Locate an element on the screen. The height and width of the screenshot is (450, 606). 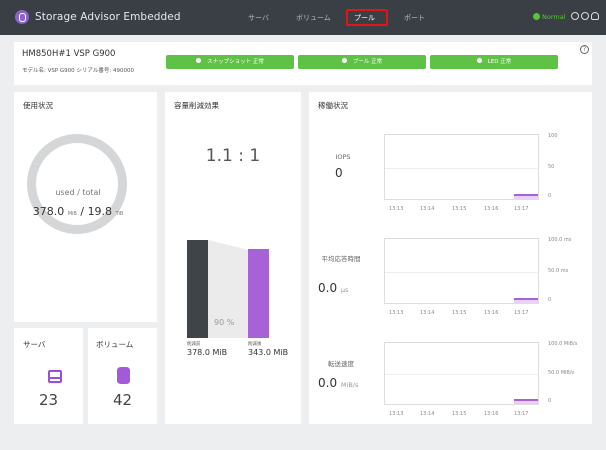
total-unit: TiB is located at coordinates (119, 214).